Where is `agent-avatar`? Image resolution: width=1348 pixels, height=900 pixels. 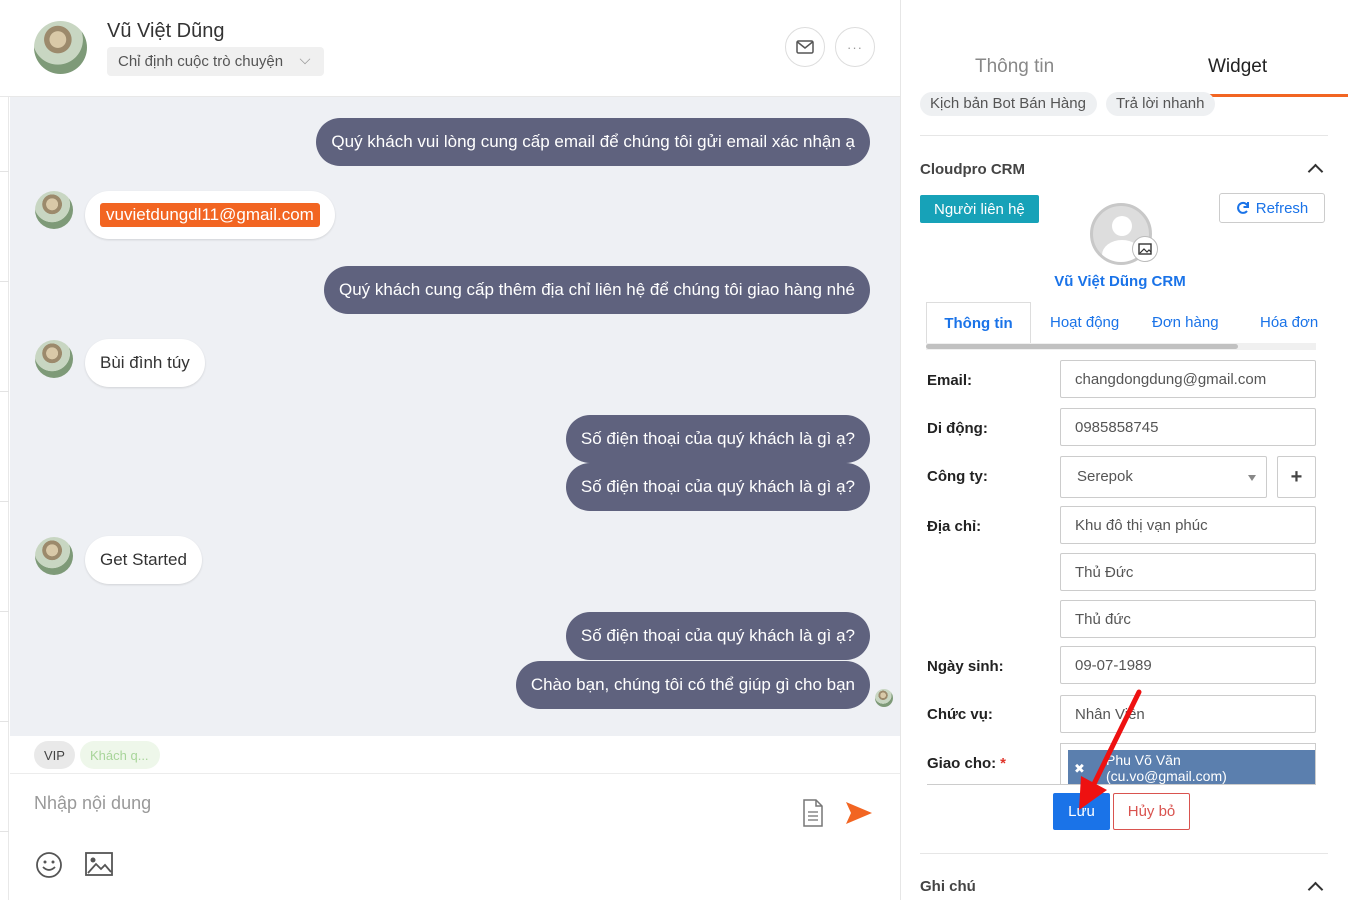
agent-avatar is located at coordinates (884, 698).